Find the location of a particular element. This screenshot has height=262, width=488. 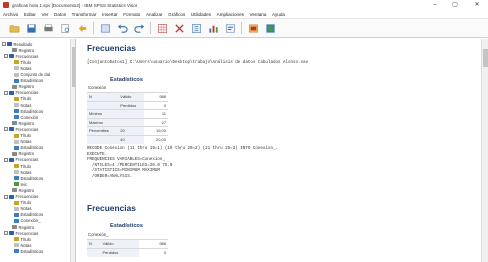

outline-item: - Resultado is located at coordinates (17, 44).